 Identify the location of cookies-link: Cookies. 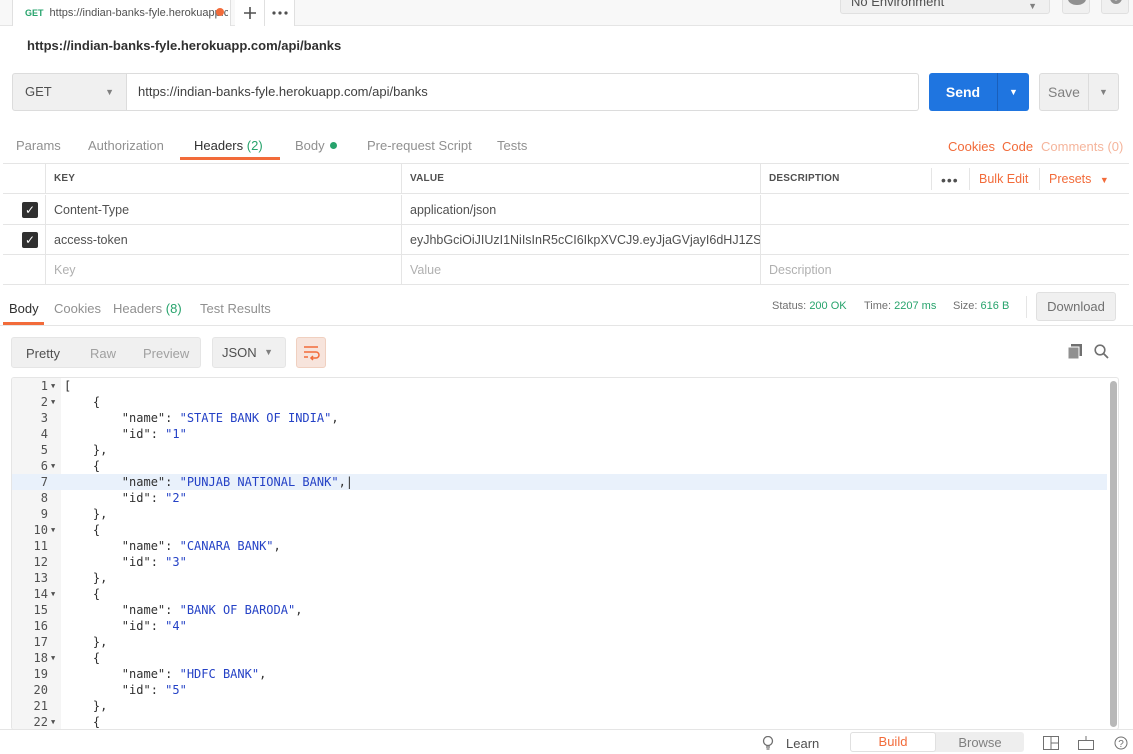
(971, 146).